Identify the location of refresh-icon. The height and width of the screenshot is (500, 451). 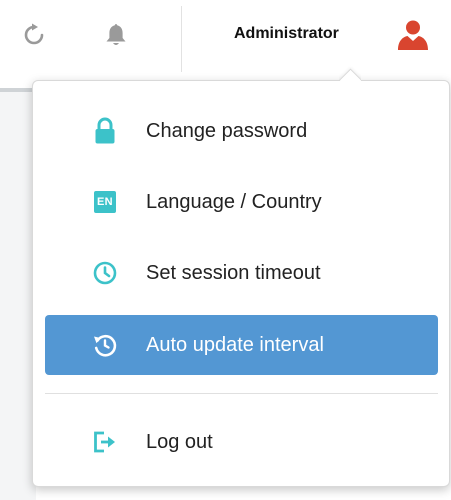
(34, 34).